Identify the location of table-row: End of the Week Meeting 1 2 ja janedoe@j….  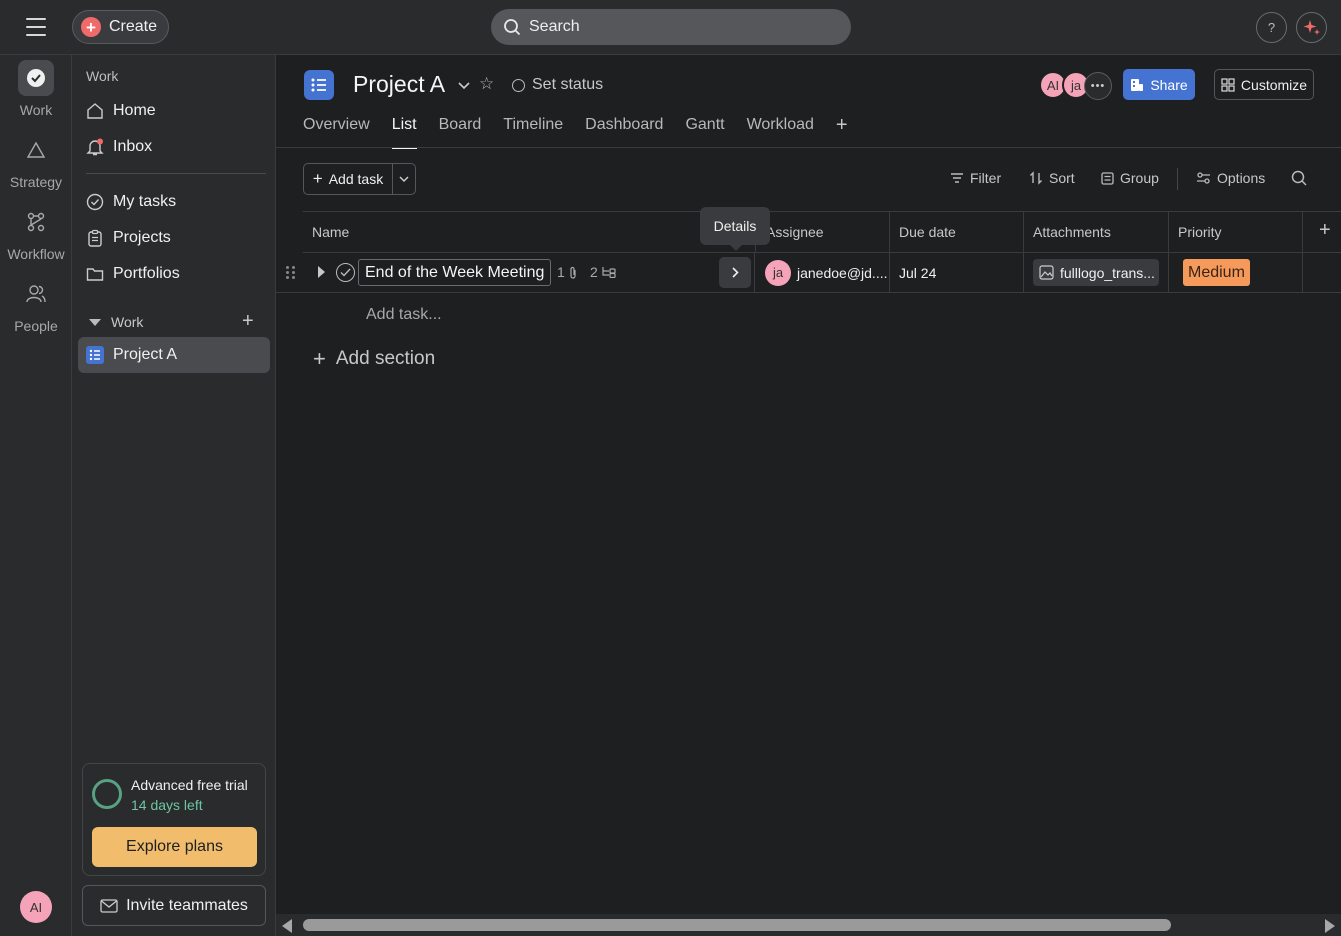
(808, 273).